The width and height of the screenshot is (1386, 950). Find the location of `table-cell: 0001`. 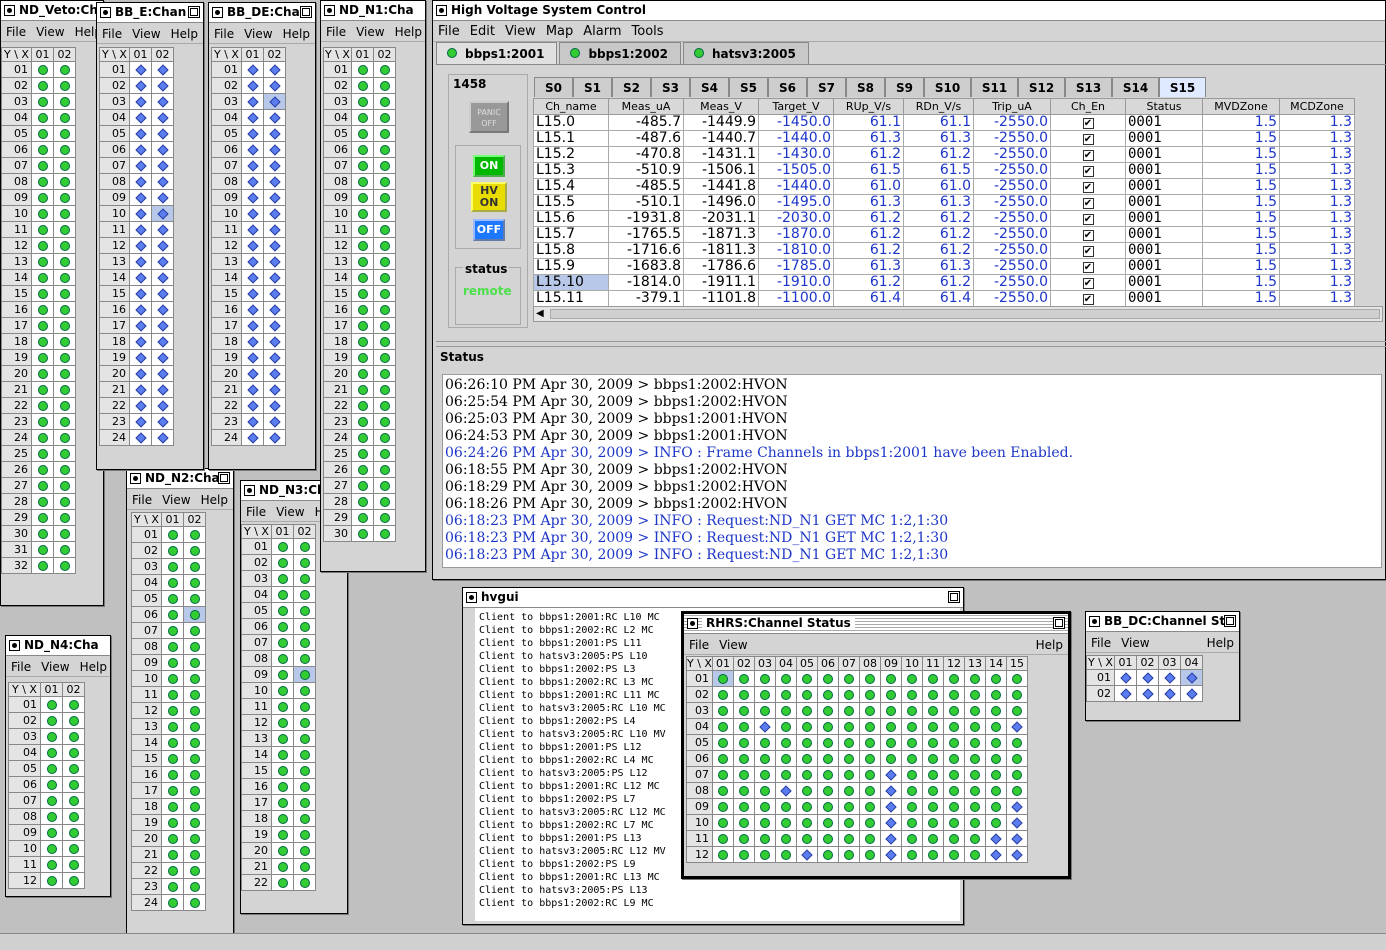

table-cell: 0001 is located at coordinates (1164, 122).